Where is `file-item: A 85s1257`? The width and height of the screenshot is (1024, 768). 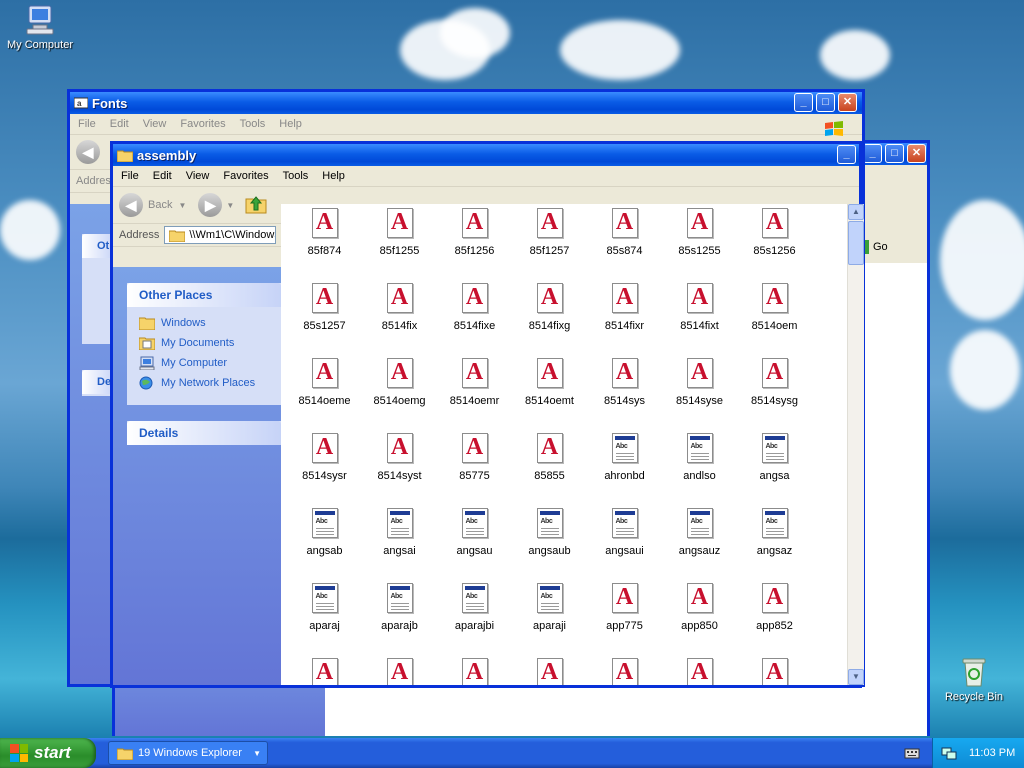
file-item: A 85s1257 is located at coordinates (324, 320).